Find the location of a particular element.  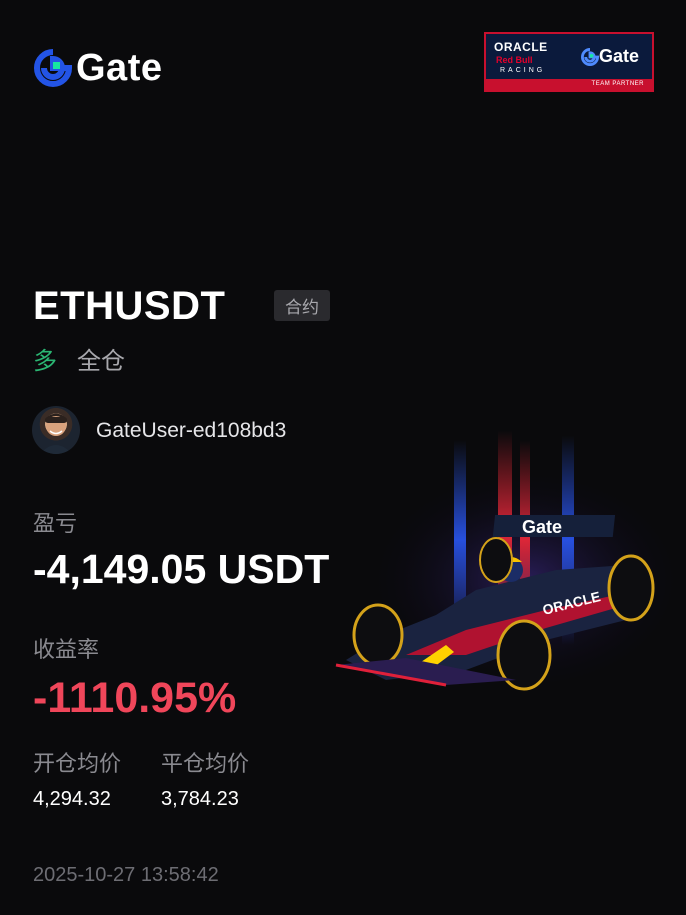

user-avatar is located at coordinates (56, 430).